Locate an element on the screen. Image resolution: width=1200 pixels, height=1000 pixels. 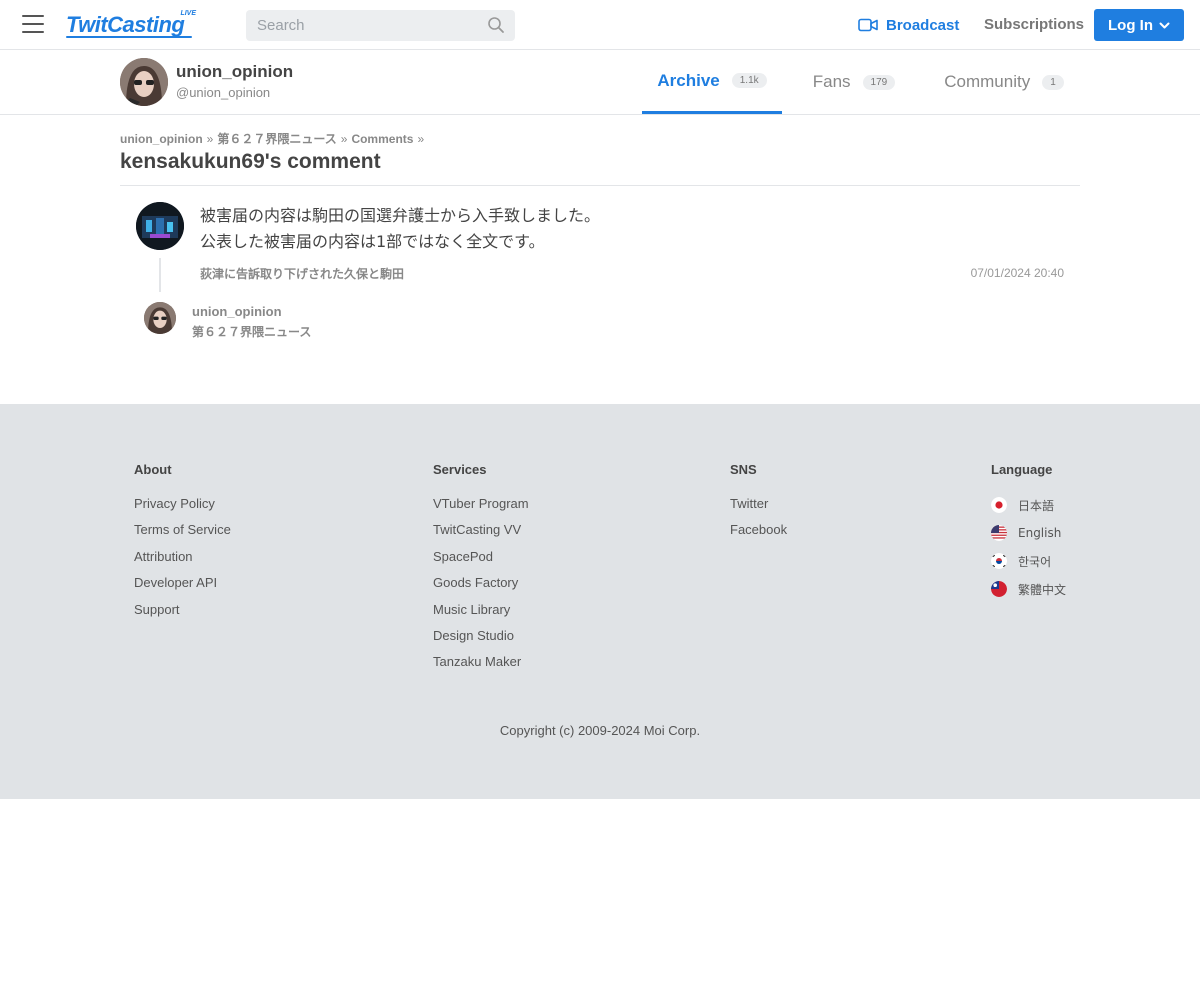
footer-link: Terms of Service is located at coordinates (182, 530).